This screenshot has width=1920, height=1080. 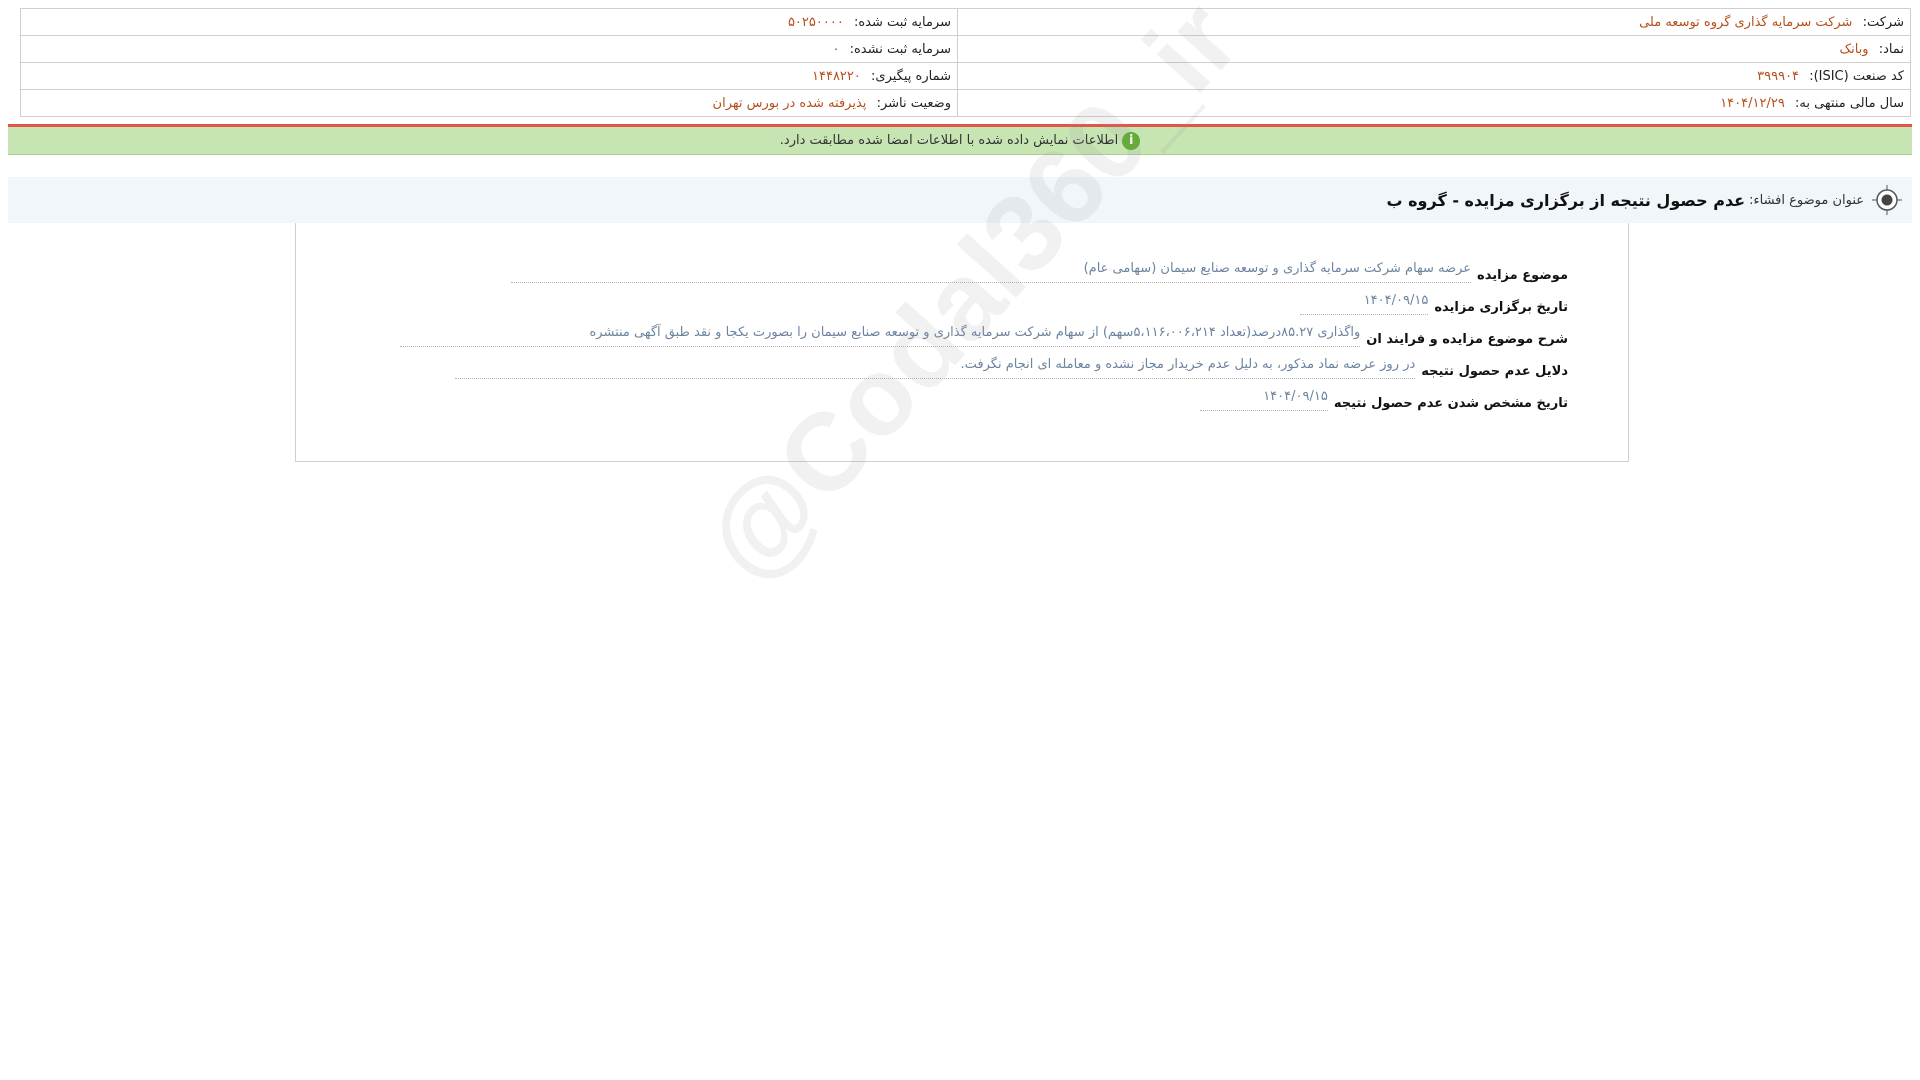 What do you see at coordinates (489, 49) in the screenshot?
I see `unregistered-capital-cell: سرمایه ثبت نشده: ۰` at bounding box center [489, 49].